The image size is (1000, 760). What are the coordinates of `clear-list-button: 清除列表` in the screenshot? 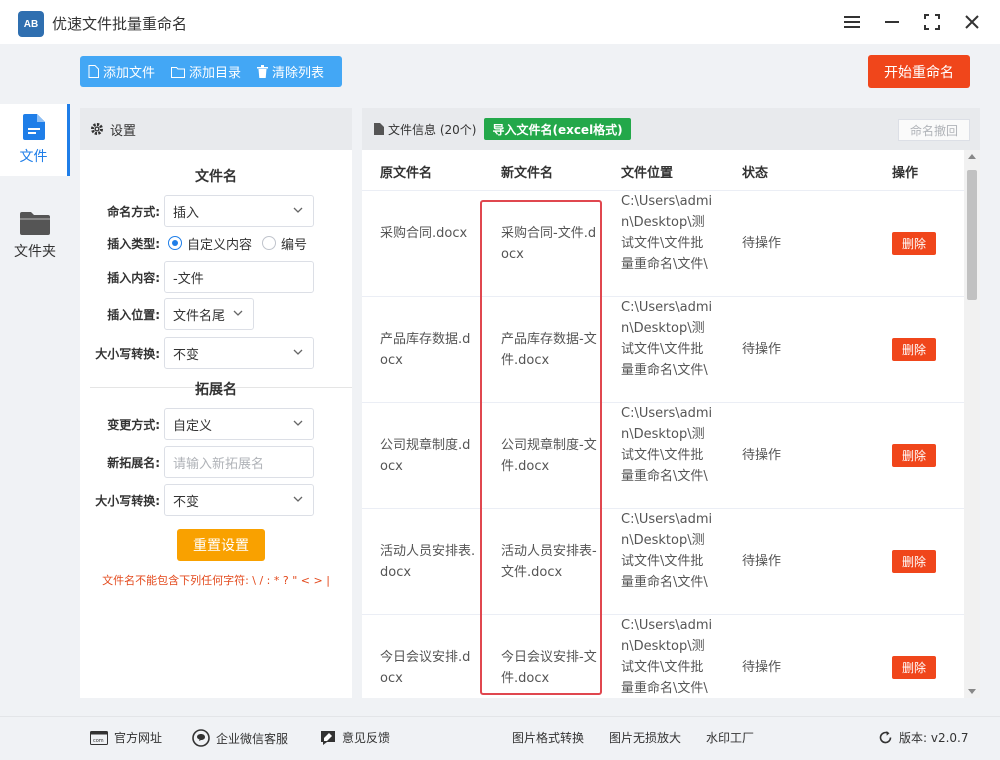 It's located at (290, 71).